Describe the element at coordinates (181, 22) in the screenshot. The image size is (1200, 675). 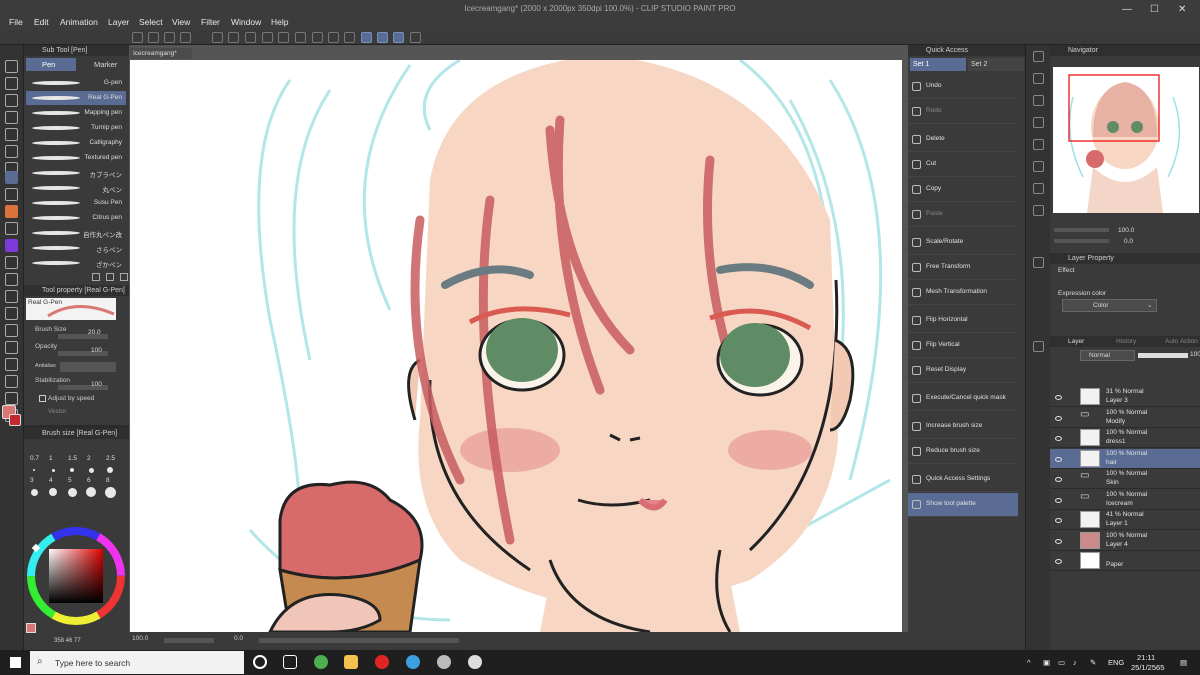
I see `menu-view: View` at that location.